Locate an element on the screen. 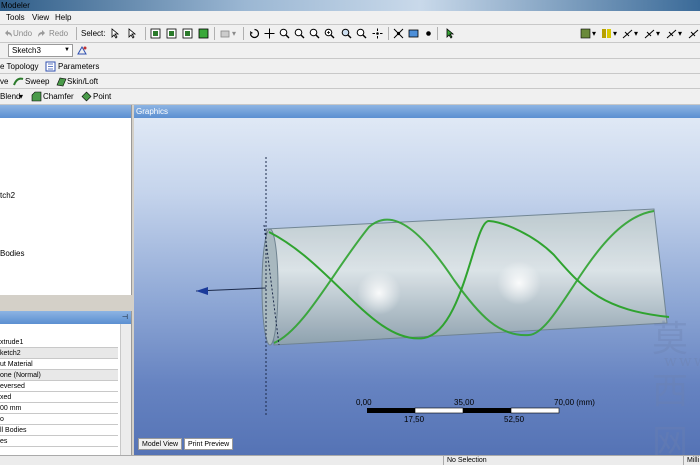 This screenshot has width=700, height=465. select-filter-icon is located at coordinates (132, 33).